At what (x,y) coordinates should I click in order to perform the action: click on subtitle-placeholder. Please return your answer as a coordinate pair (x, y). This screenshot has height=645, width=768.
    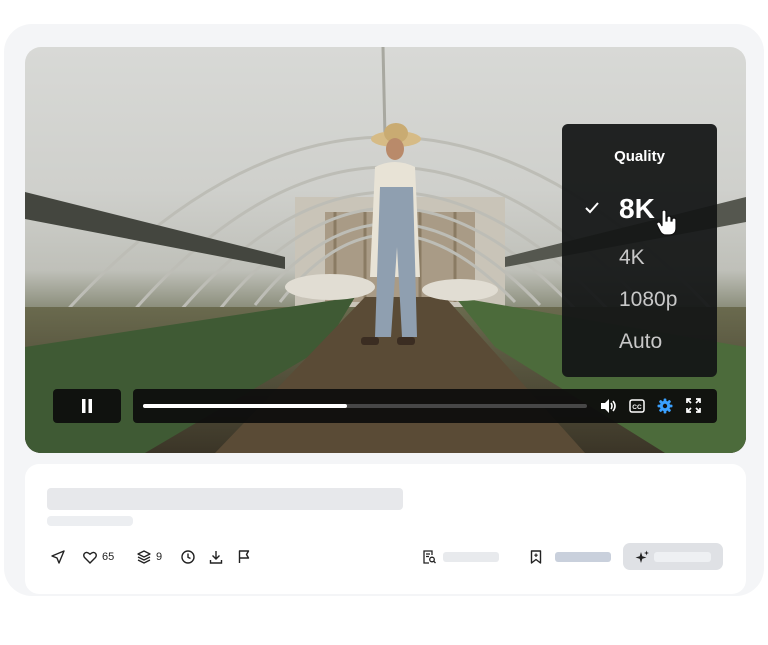
    Looking at the image, I should click on (90, 521).